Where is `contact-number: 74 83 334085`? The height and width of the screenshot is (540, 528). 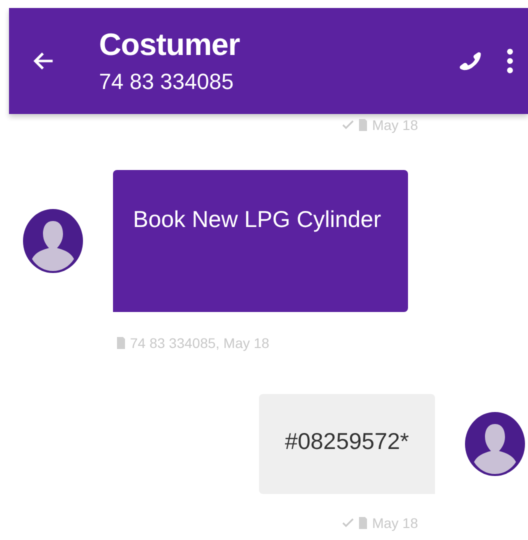
contact-number: 74 83 334085 is located at coordinates (167, 82).